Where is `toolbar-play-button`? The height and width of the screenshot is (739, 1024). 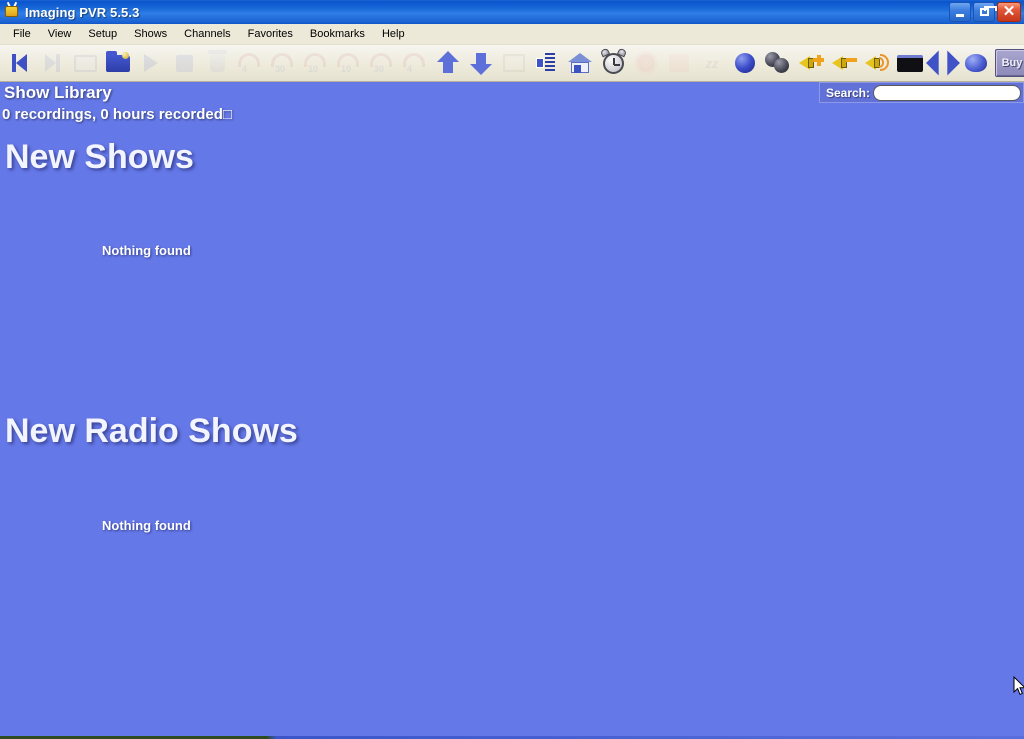 toolbar-play-button is located at coordinates (151, 63).